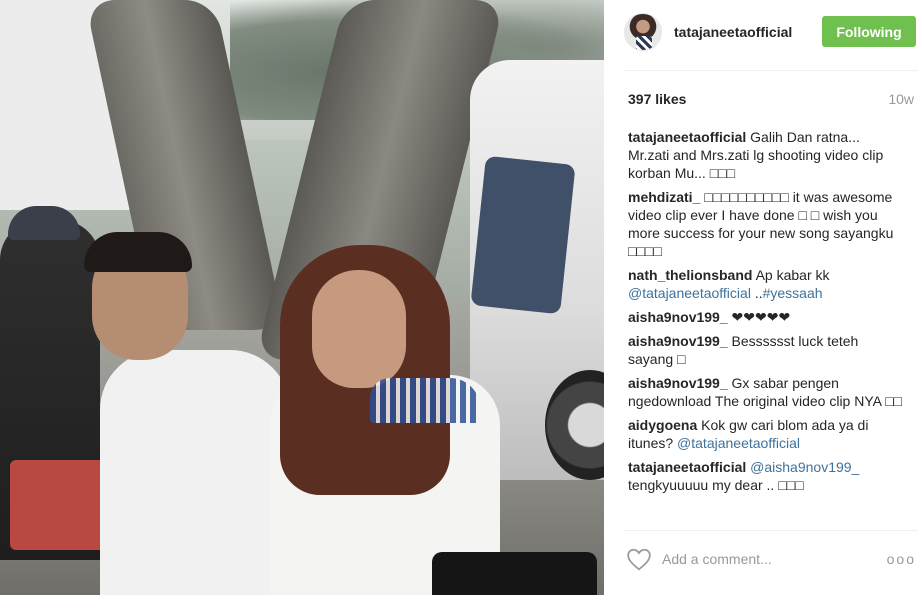  Describe the element at coordinates (901, 559) in the screenshot. I see `more-options-icon: ooo` at that location.